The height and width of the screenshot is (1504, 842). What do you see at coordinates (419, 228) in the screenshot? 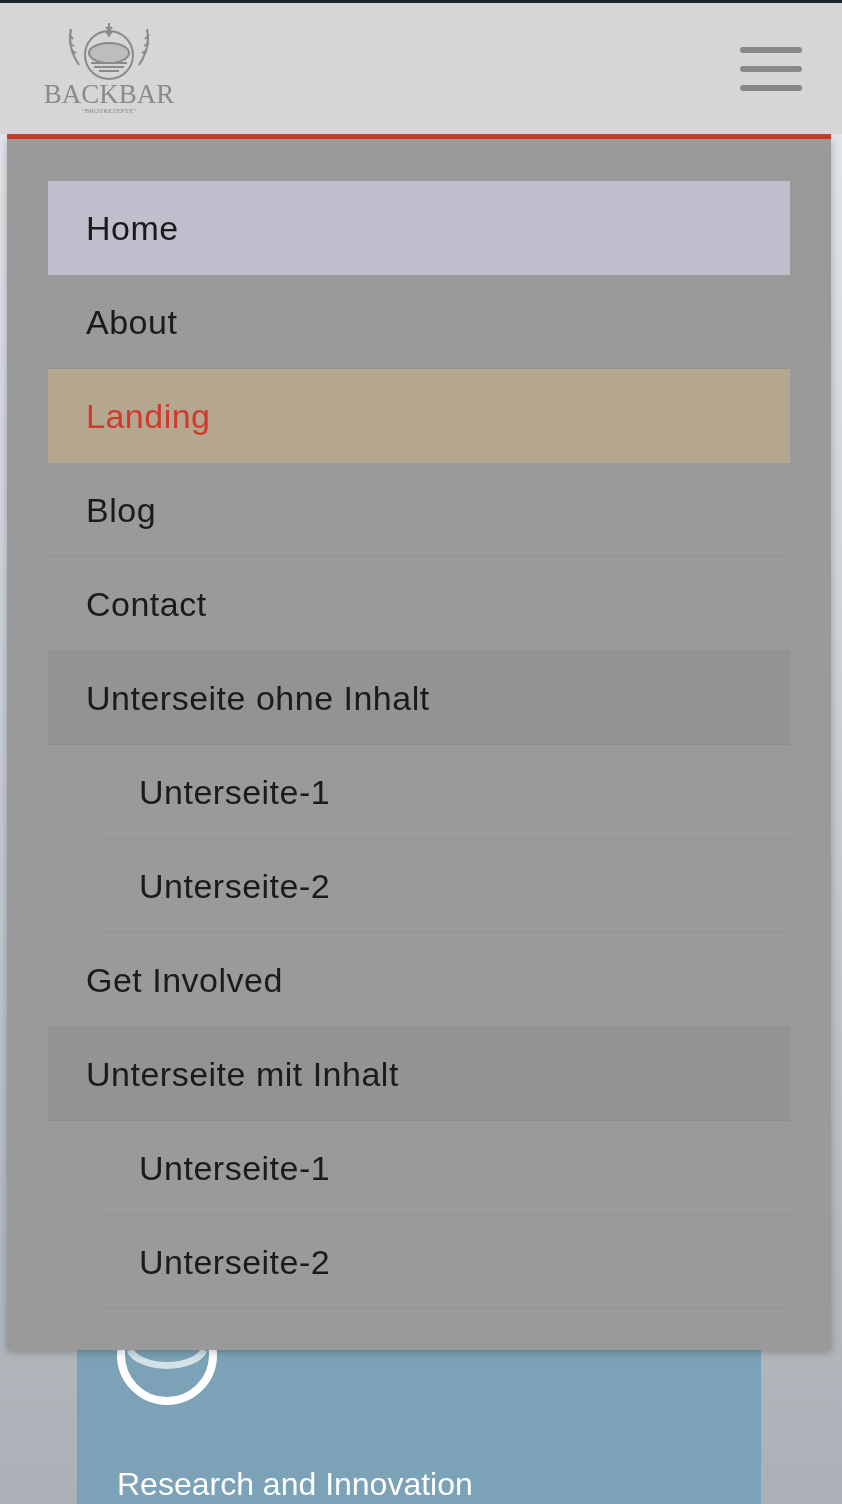
I see `menu-item: Home` at bounding box center [419, 228].